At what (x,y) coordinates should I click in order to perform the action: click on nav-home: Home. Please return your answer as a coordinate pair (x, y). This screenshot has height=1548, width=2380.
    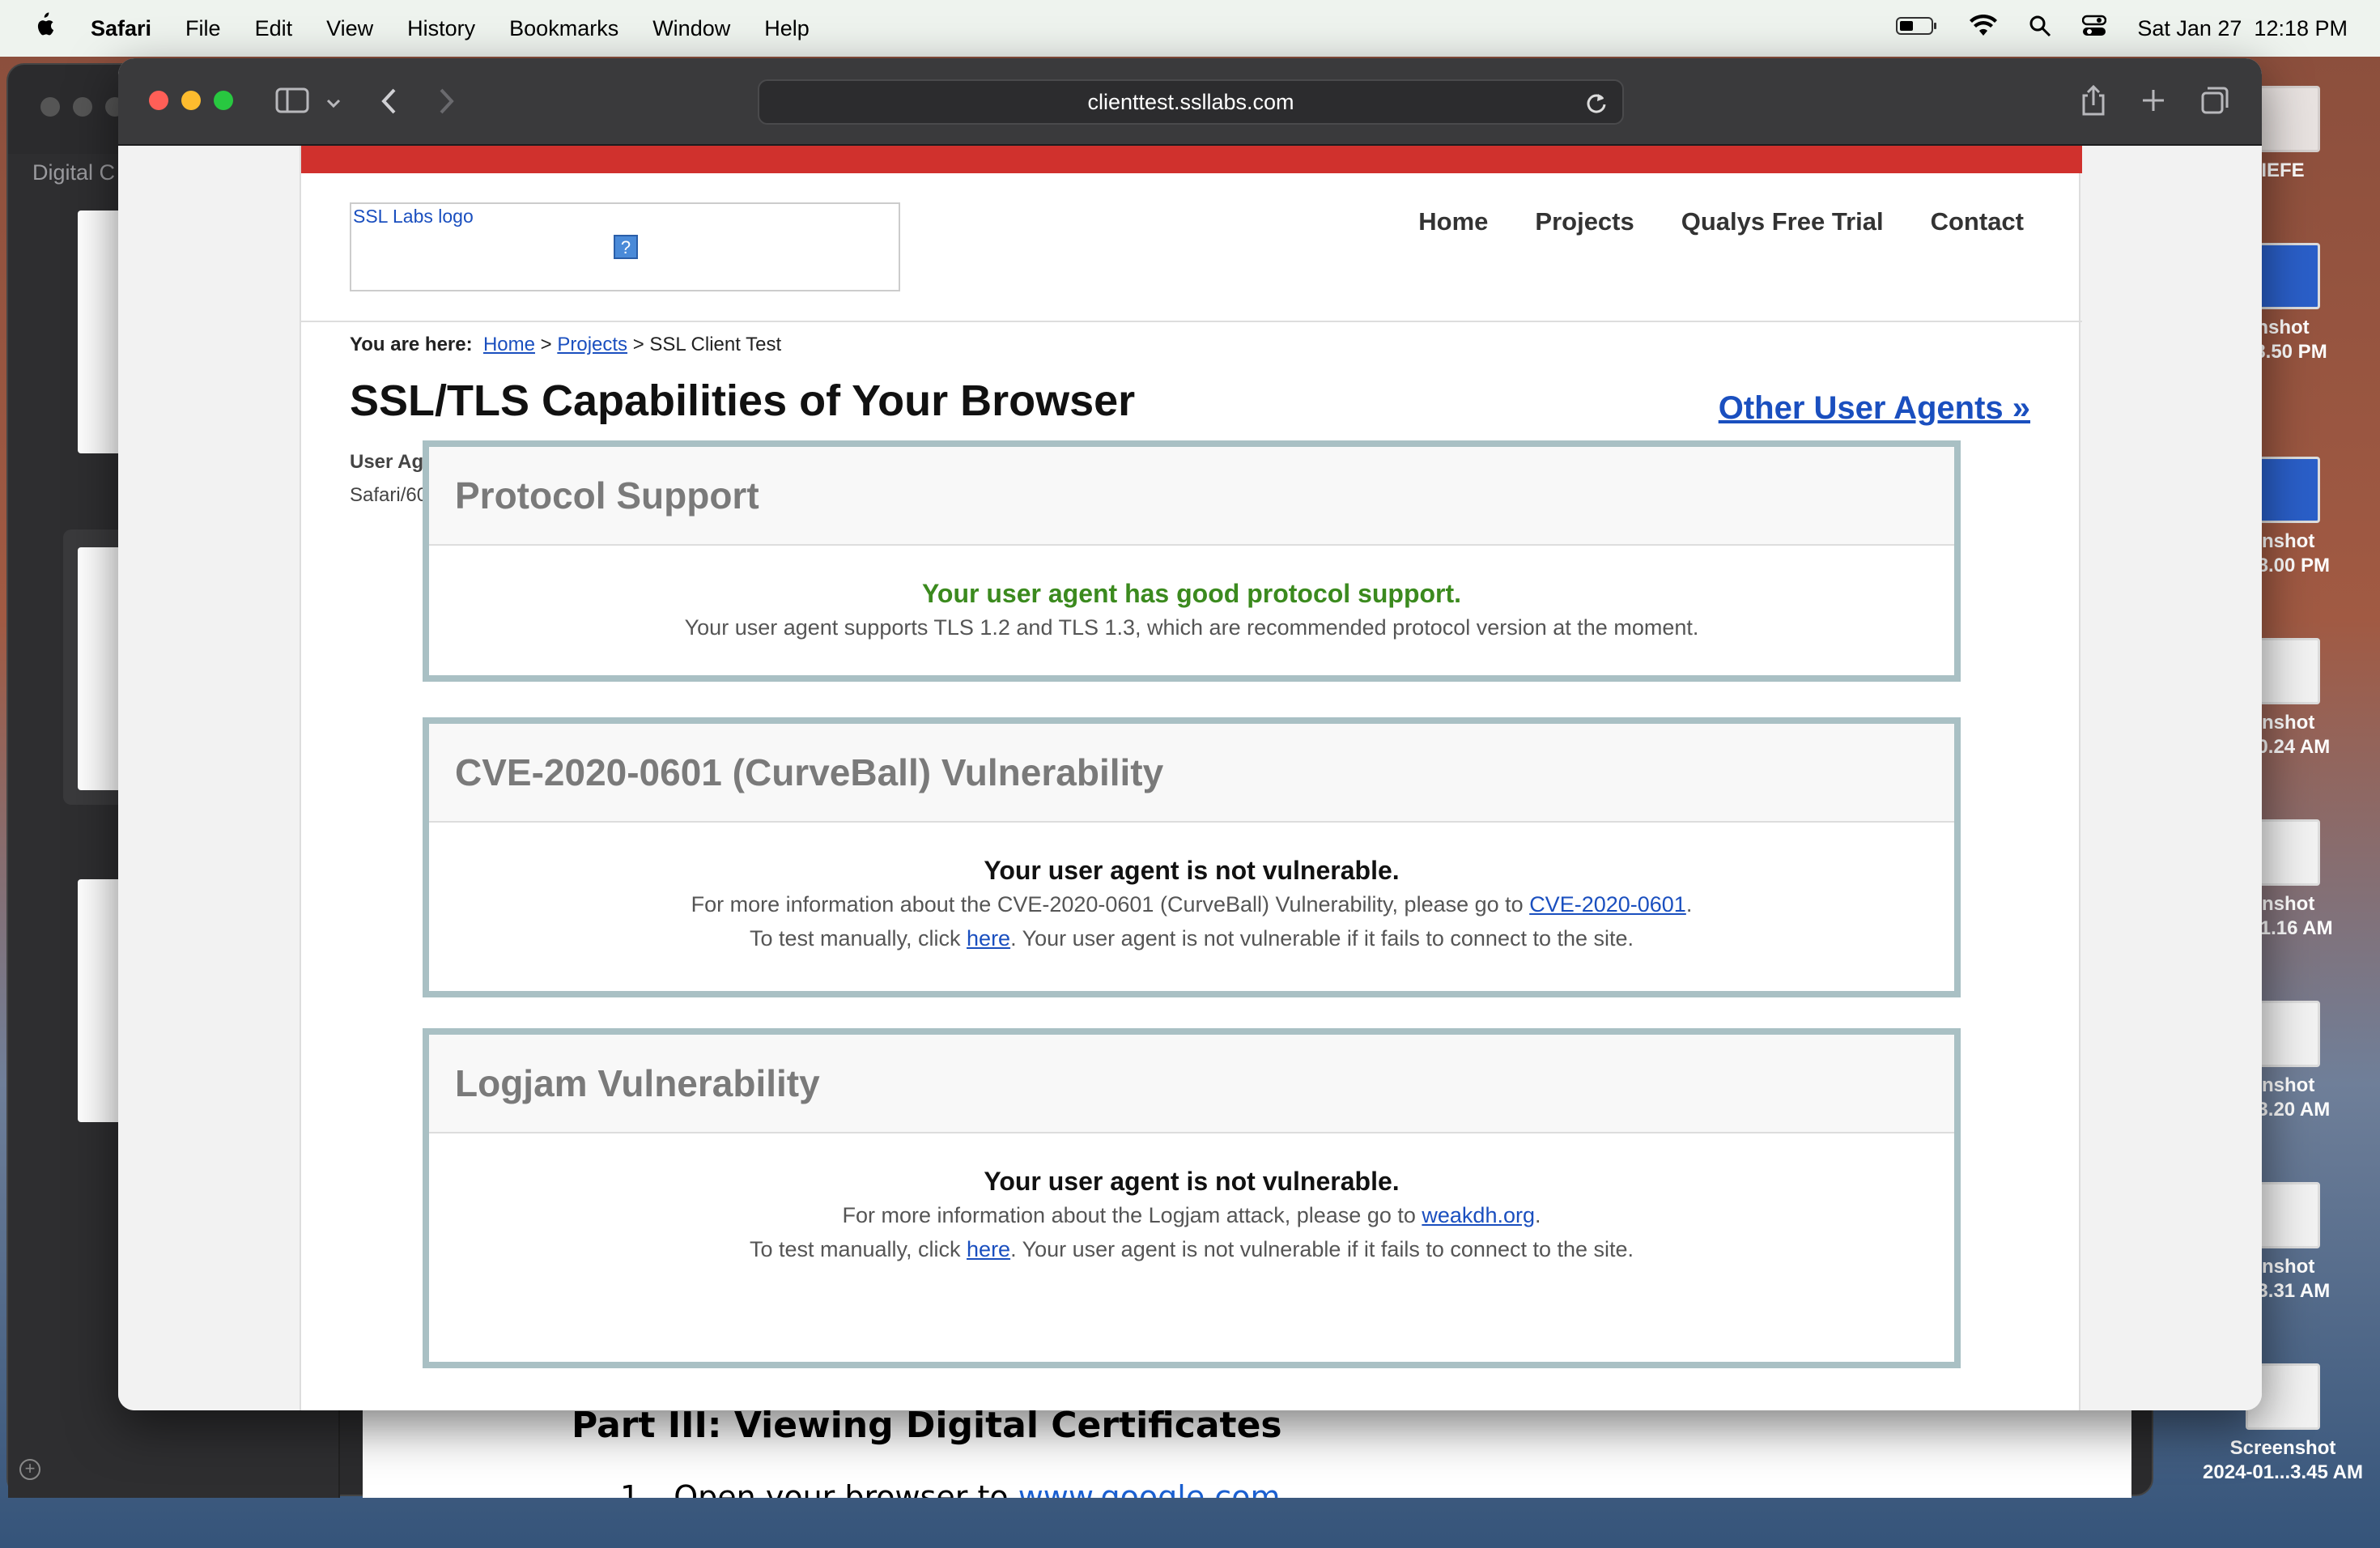
    Looking at the image, I should click on (1453, 222).